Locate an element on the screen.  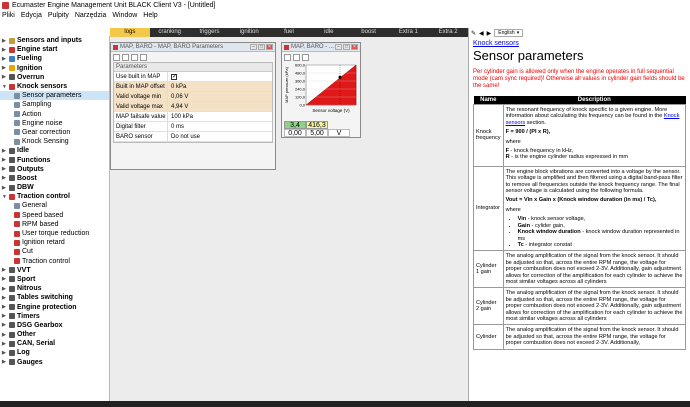
tree-item: Traction control is located at coordinates (54, 261).